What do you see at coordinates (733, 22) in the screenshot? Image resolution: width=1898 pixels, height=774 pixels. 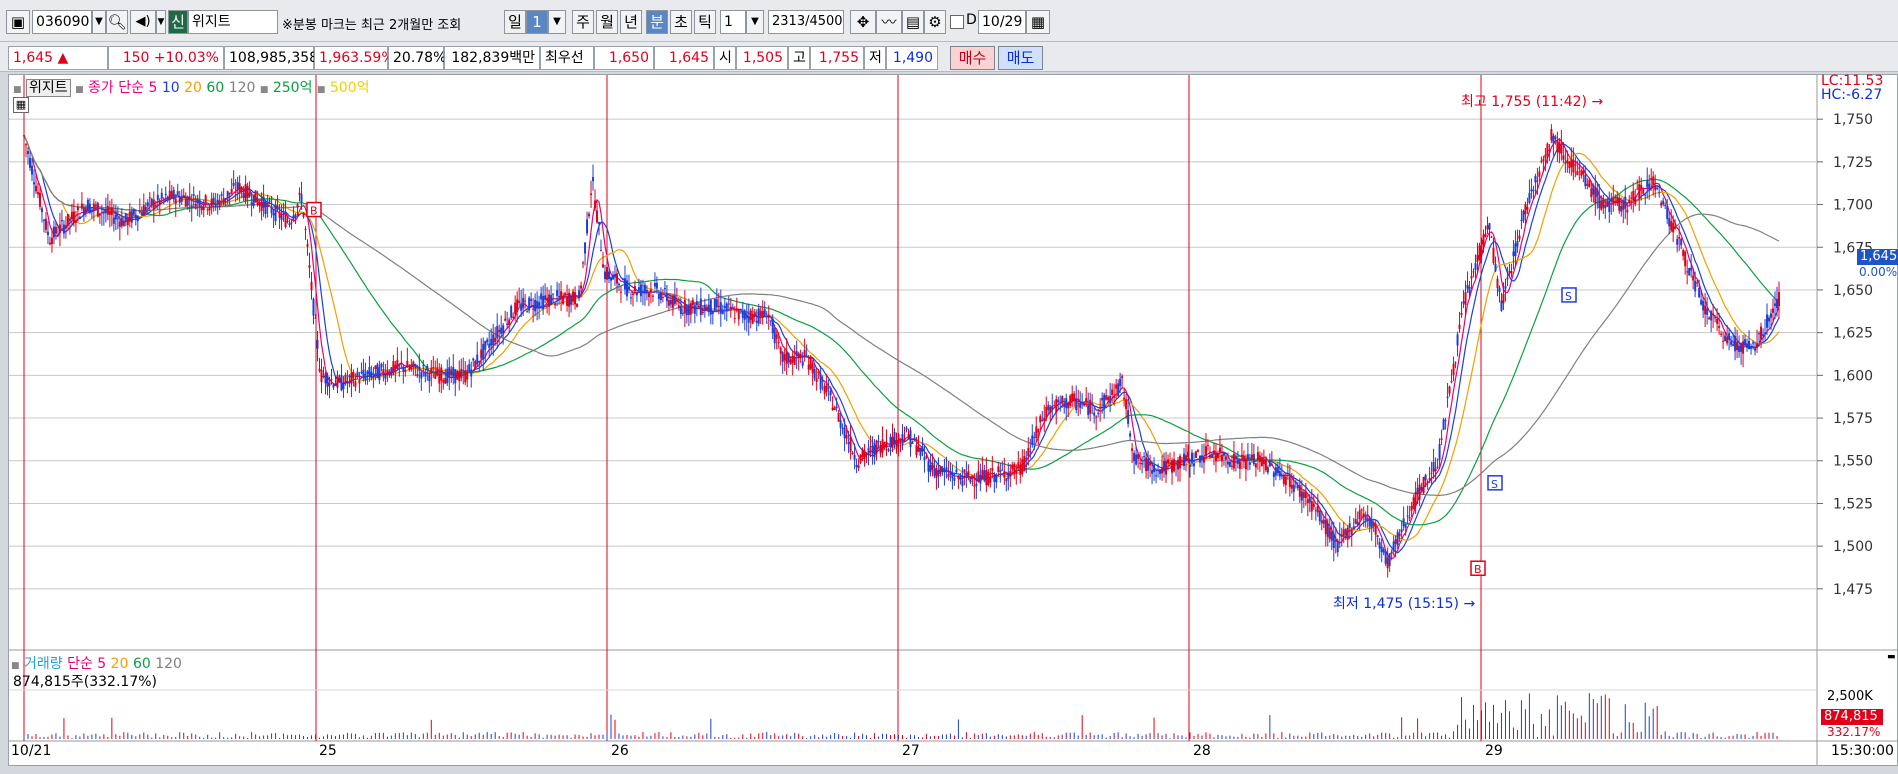 I see `interval-input: 1` at bounding box center [733, 22].